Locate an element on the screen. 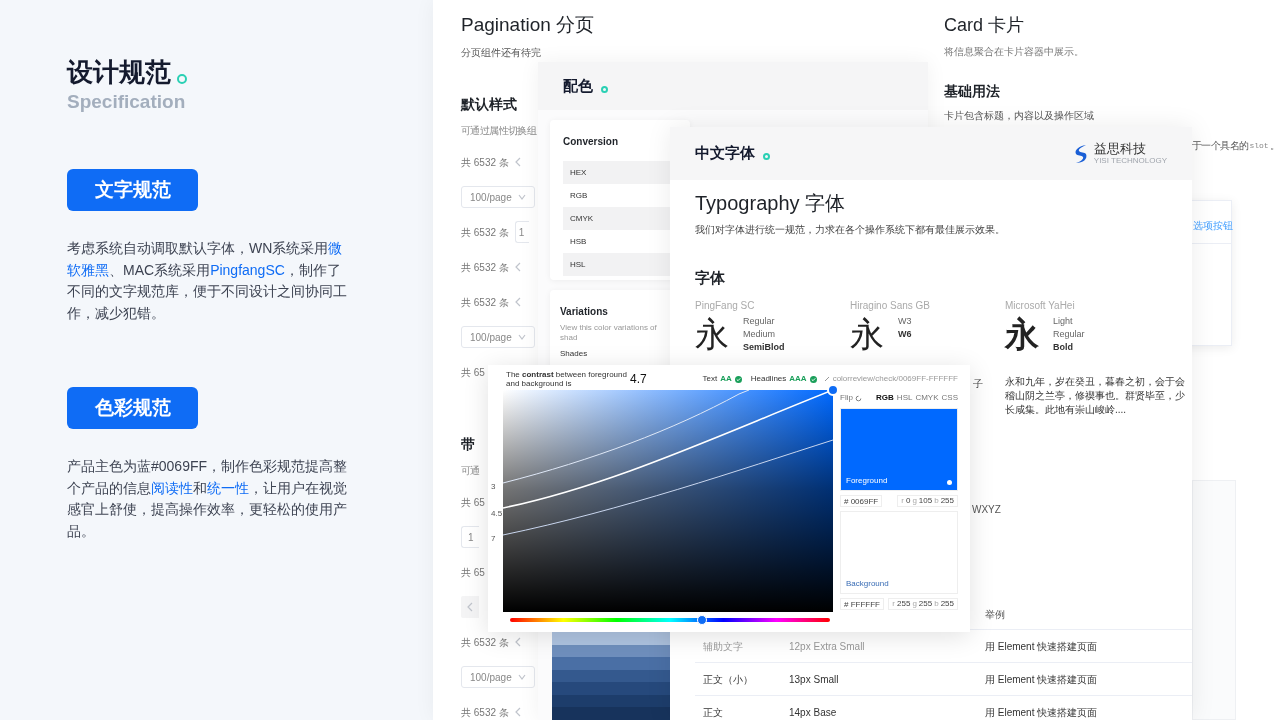  contrast-map is located at coordinates (668, 501).